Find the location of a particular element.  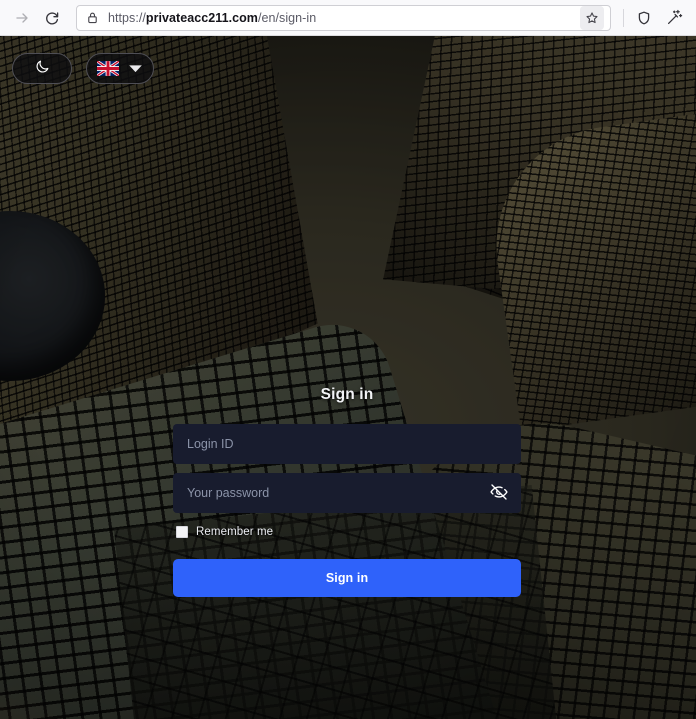

url-path: /en/sign-in is located at coordinates (287, 17).